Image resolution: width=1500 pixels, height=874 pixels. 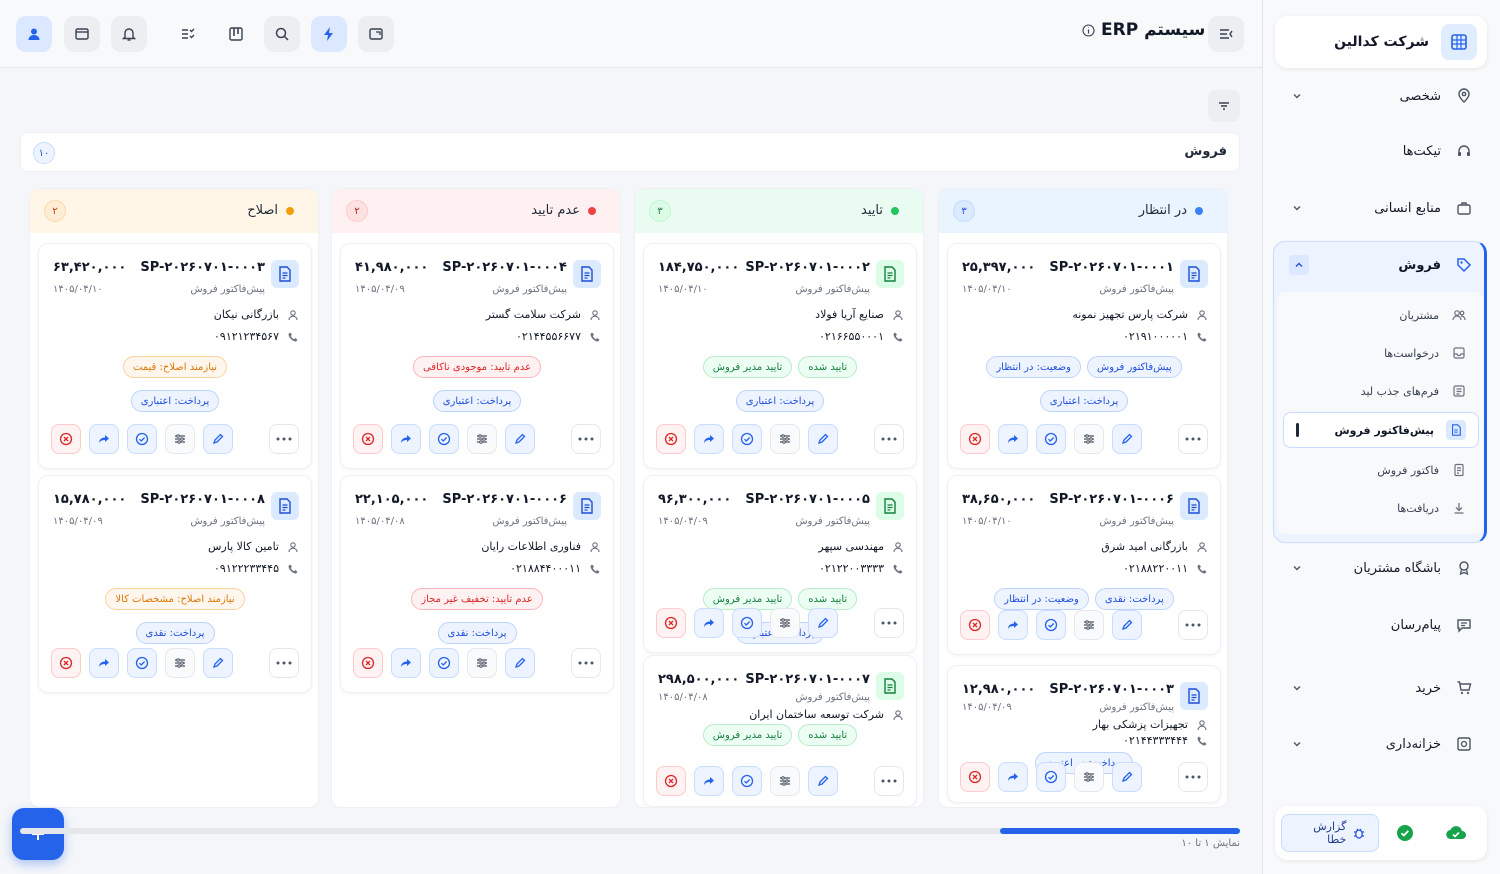 What do you see at coordinates (1381, 430) in the screenshot?
I see `sidebar-subitem-proforma: پیش‌فاکتور فروش` at bounding box center [1381, 430].